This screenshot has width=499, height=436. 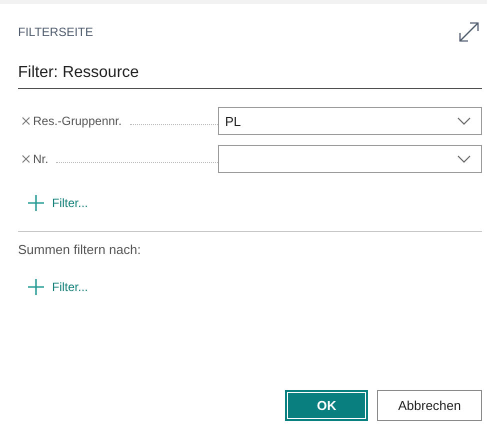 I want to click on filter-dropdown, so click(x=350, y=159).